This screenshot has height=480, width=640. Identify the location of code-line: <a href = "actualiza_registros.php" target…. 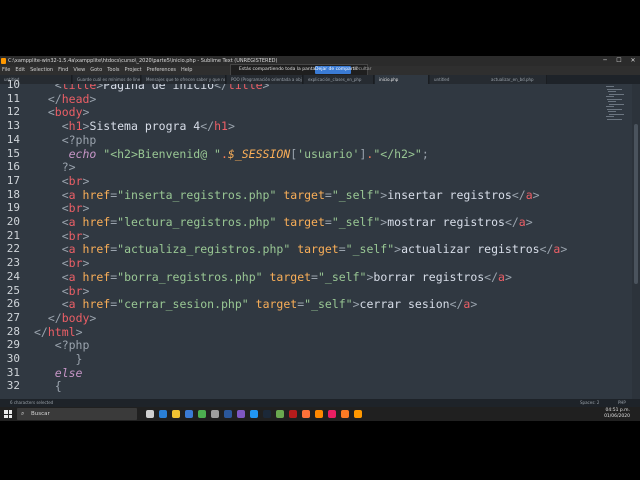
(301, 249).